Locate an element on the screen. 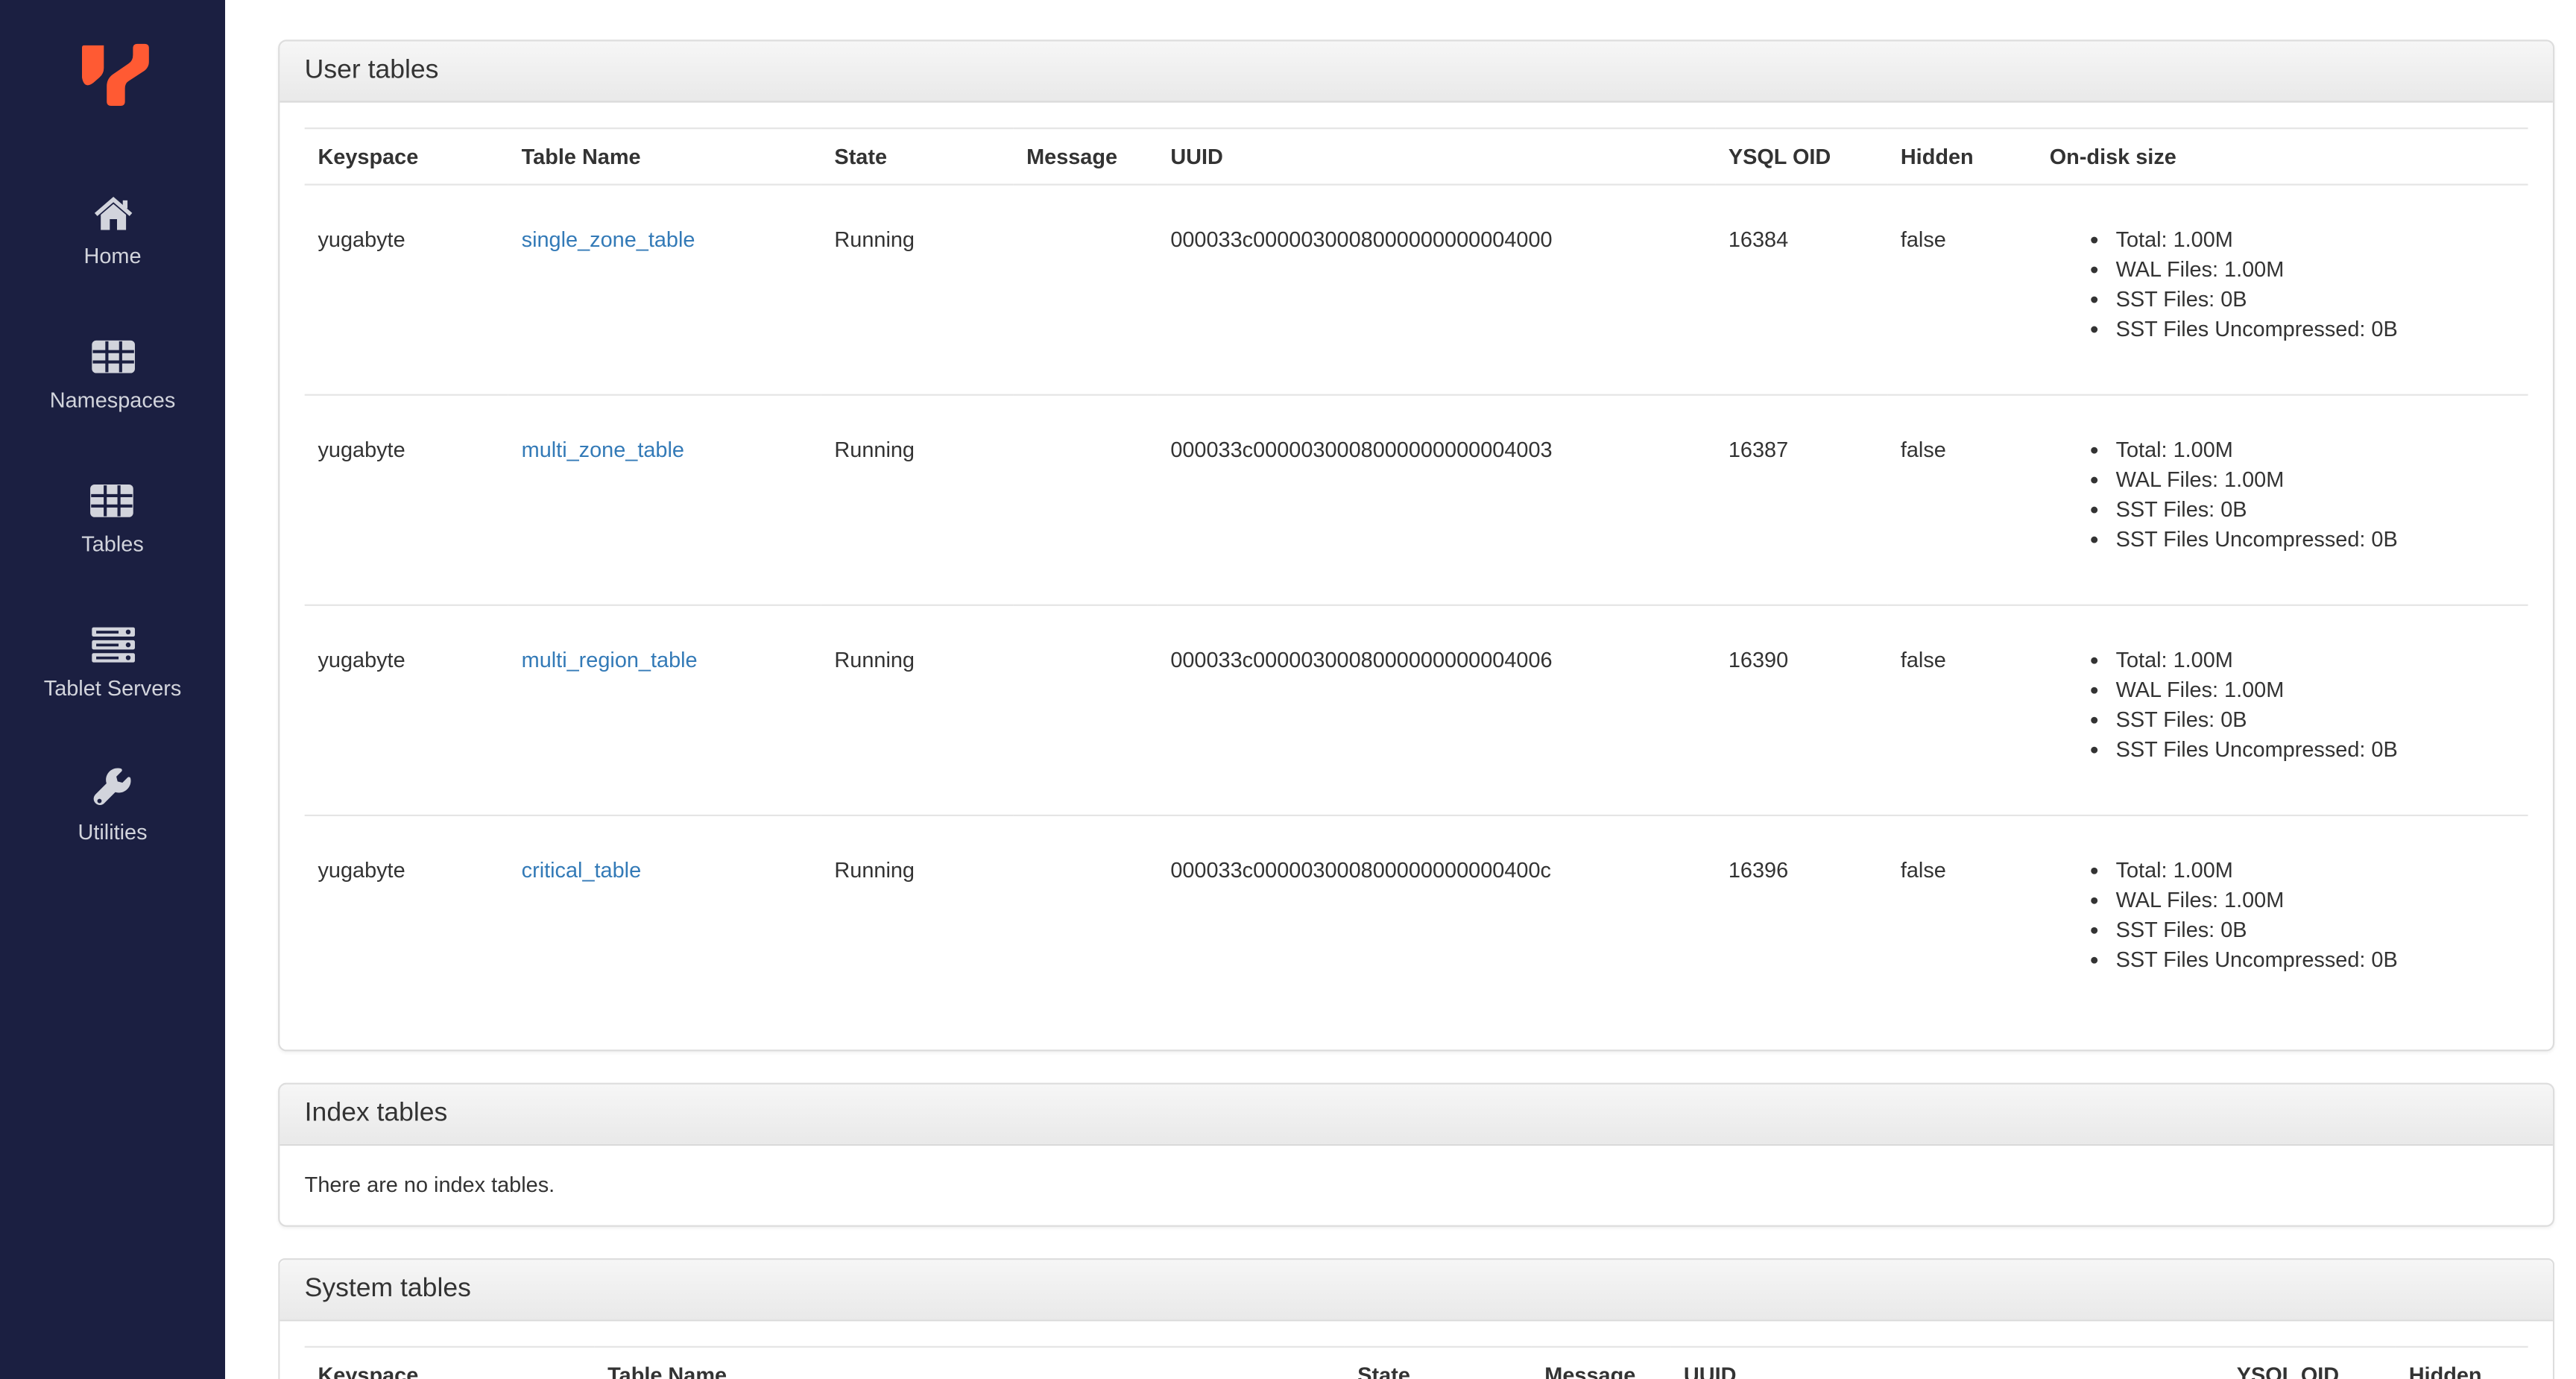 The image size is (2576, 1379). home-icon is located at coordinates (113, 212).